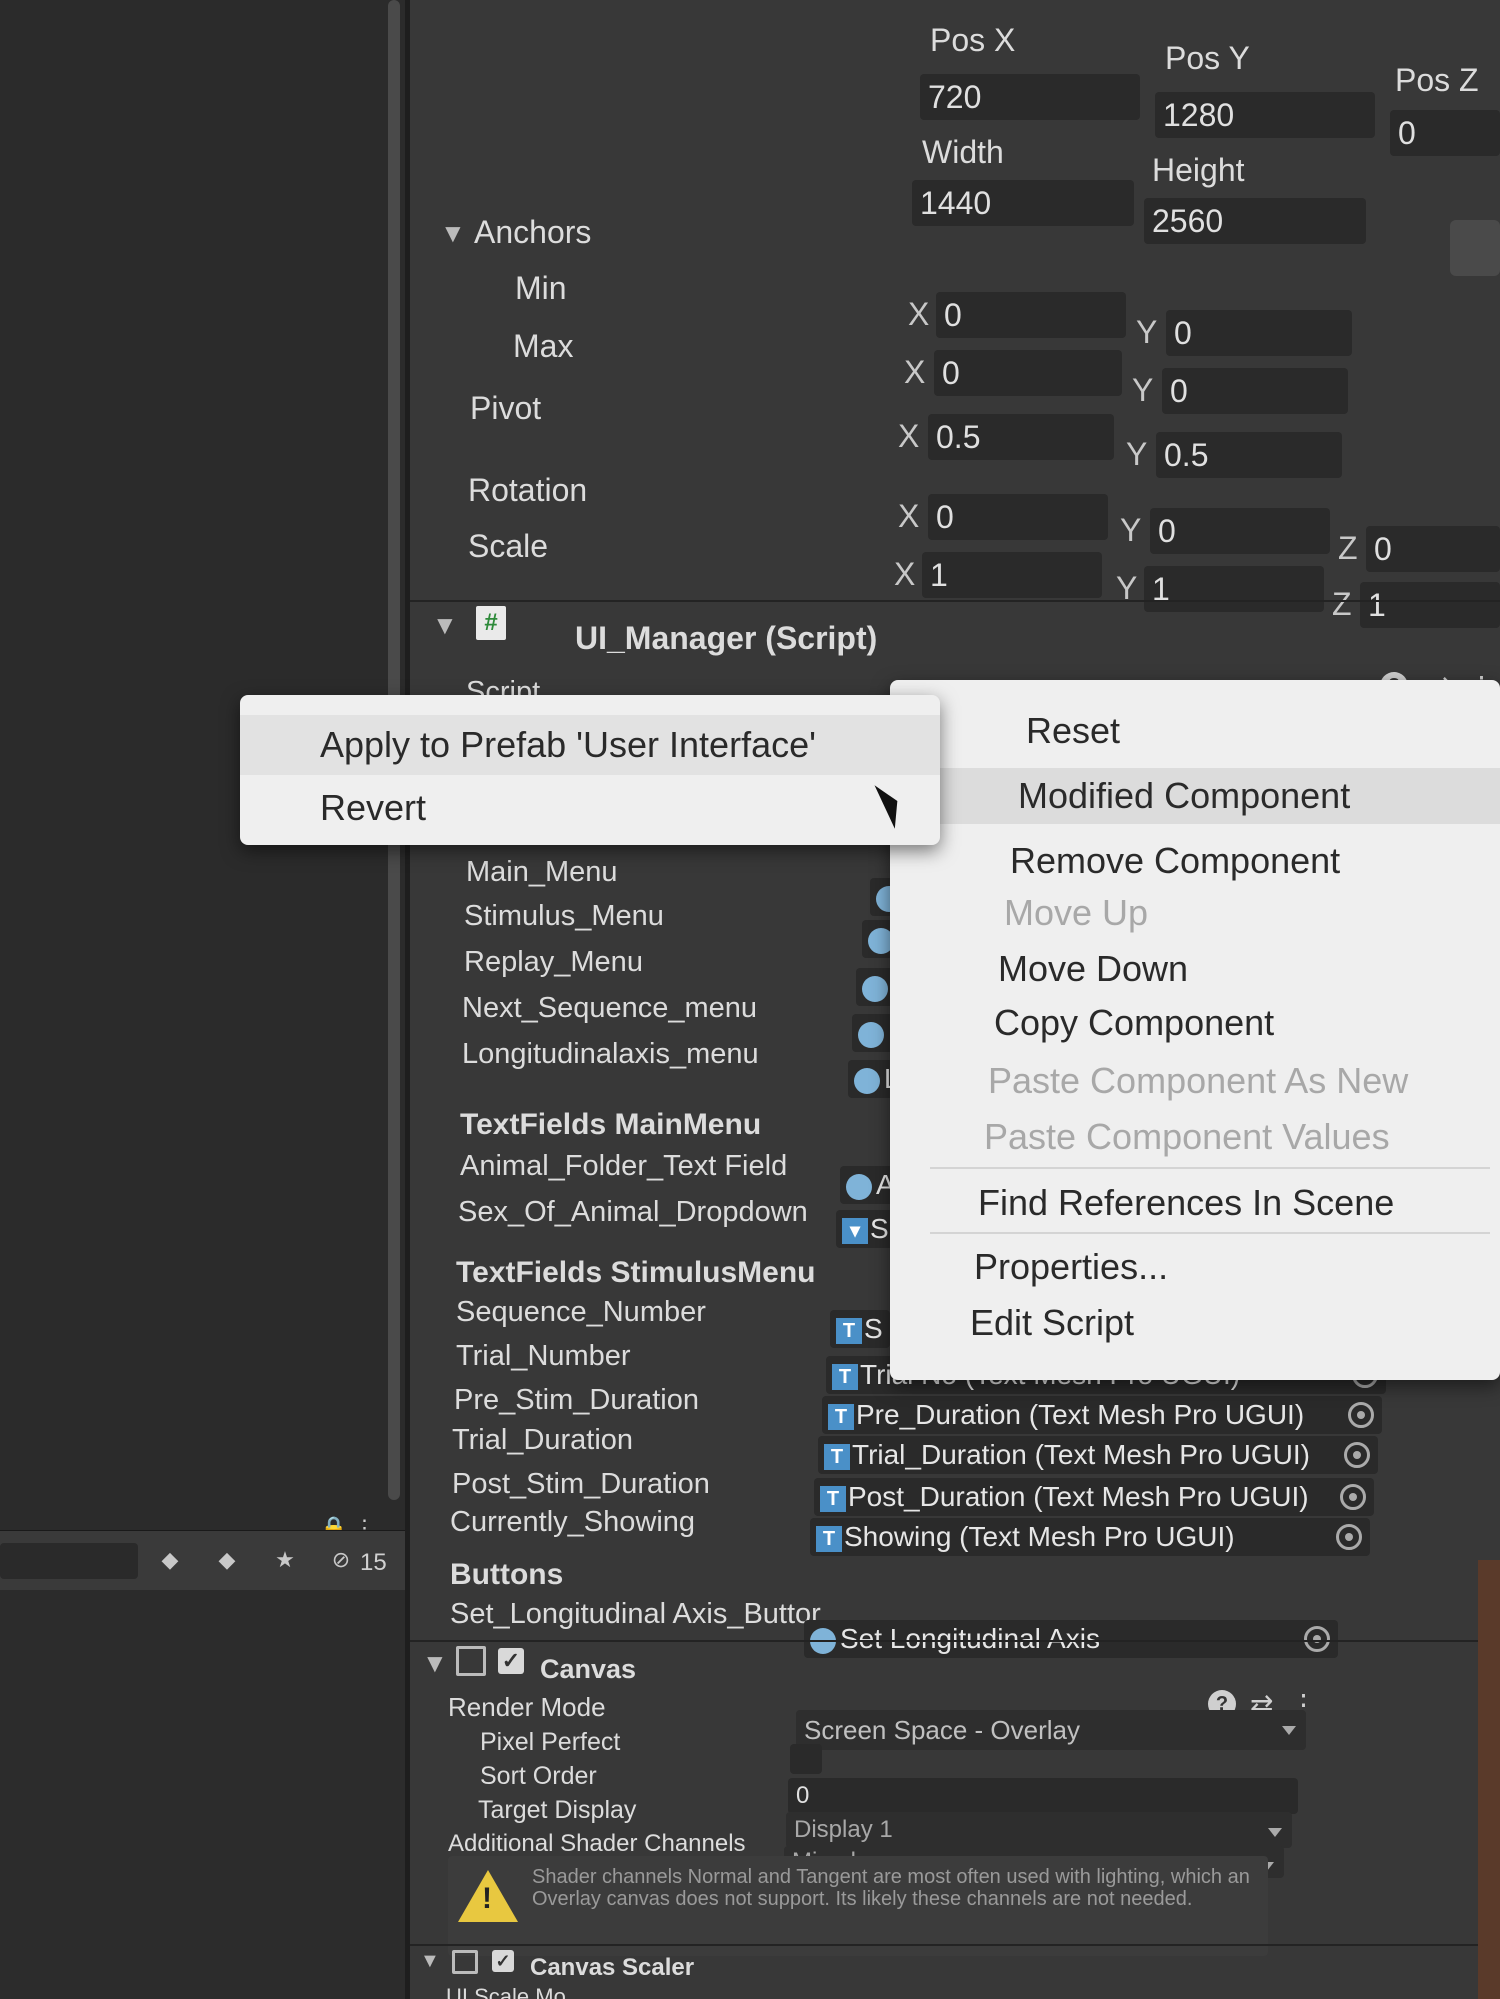 Image resolution: width=1500 pixels, height=1999 pixels. What do you see at coordinates (202, 1560) in the screenshot?
I see `scene-toolbar: ◆ ◆ ★ ⊘ 15` at bounding box center [202, 1560].